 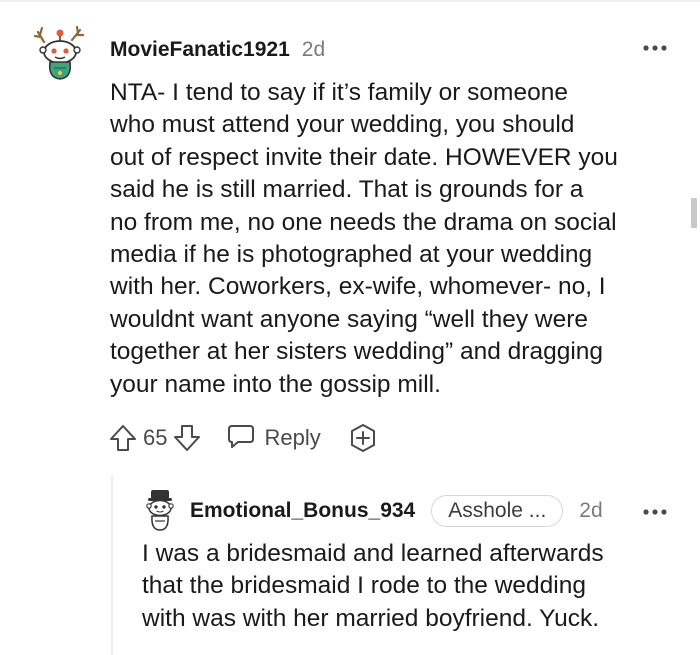 I want to click on reply-author-username: Emotional_Bonus_934, so click(x=302, y=511).